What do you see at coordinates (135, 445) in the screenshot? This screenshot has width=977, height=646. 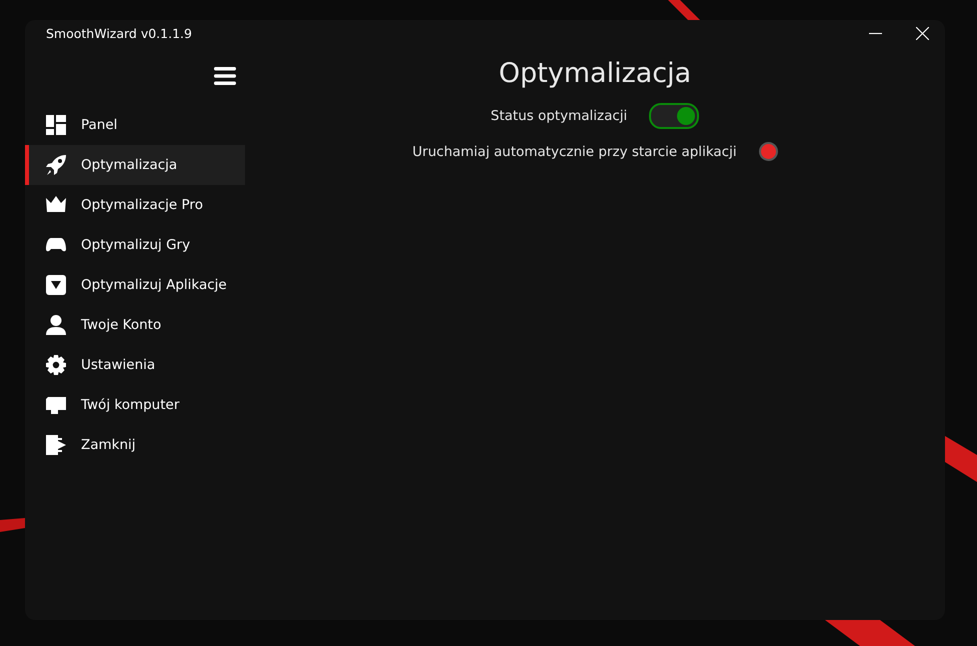 I see `sidebar-item: Zamknij` at bounding box center [135, 445].